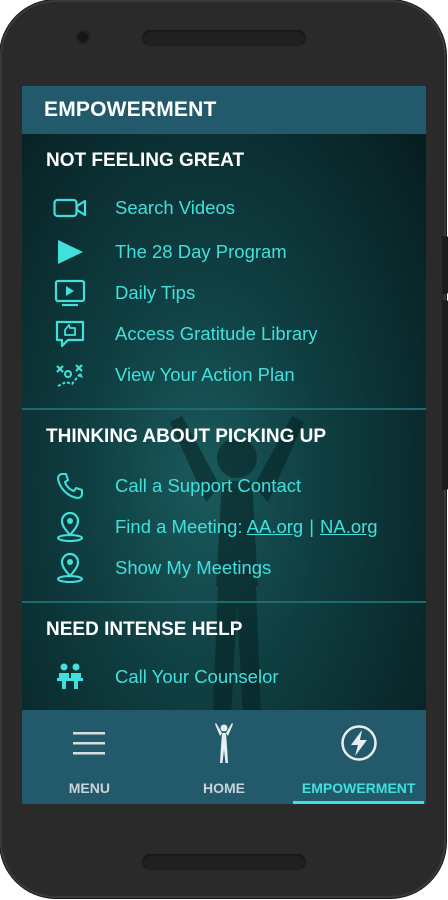  I want to click on tab-home: HOME, so click(224, 757).